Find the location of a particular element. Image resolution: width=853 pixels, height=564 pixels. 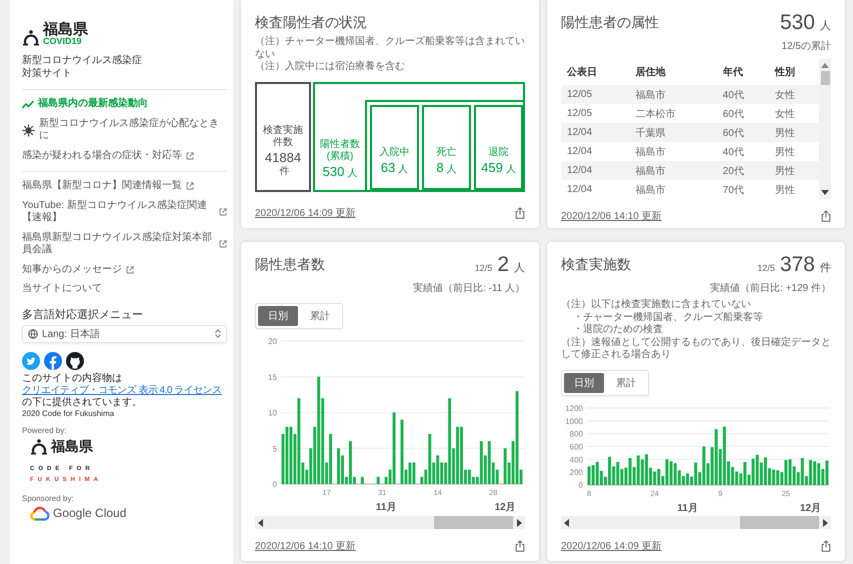

logo-title: Google Cloud is located at coordinates (89, 513).